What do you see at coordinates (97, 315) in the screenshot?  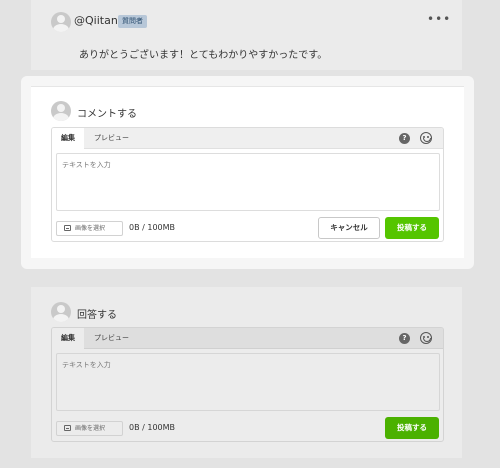 I see `answer-form-title: 回答する` at bounding box center [97, 315].